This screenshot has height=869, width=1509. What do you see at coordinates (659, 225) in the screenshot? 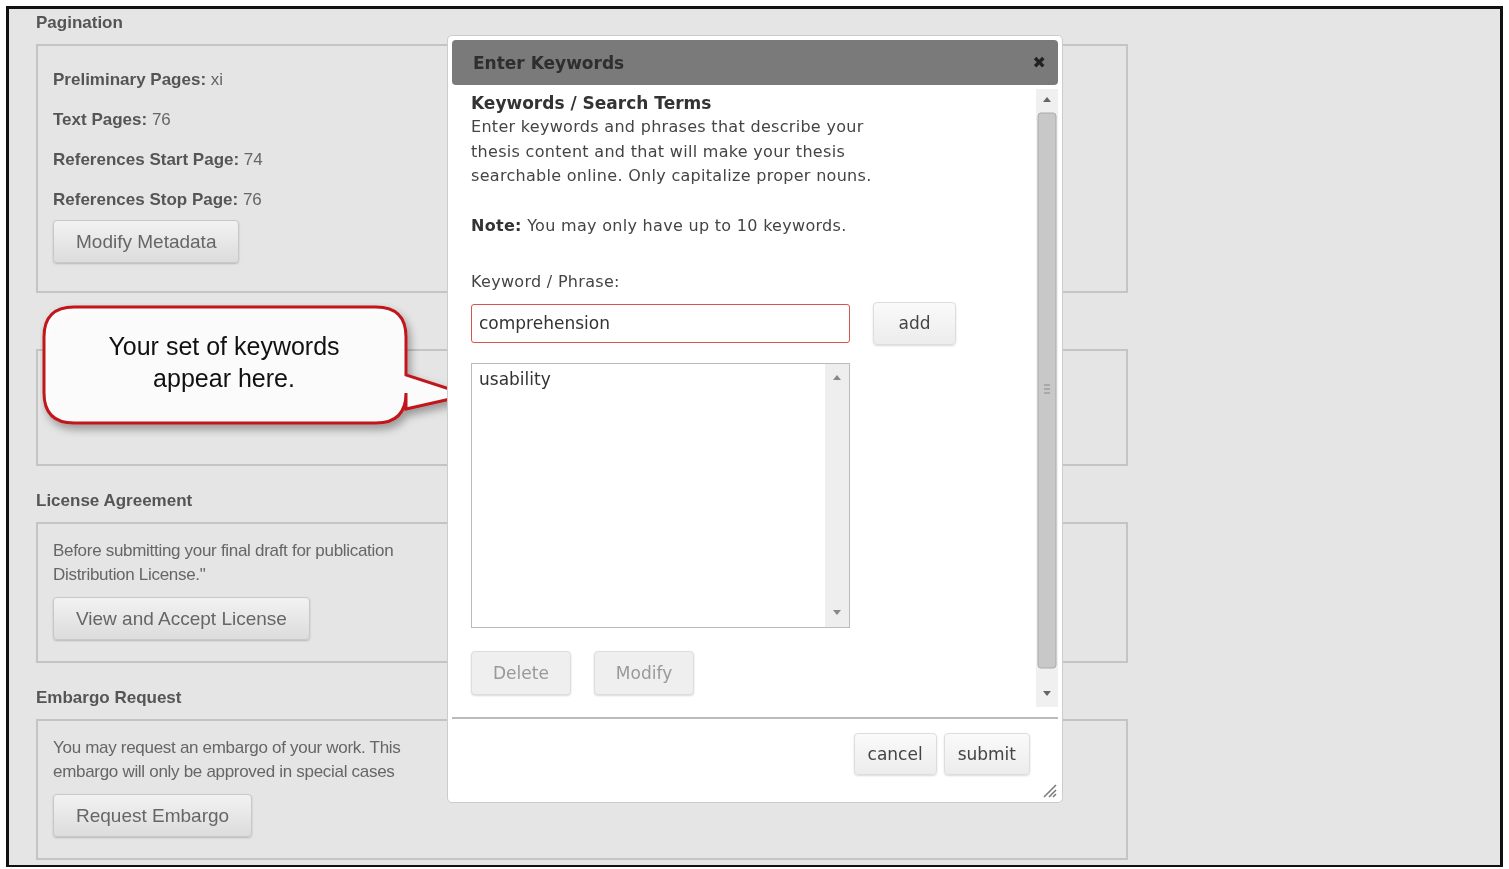
I see `note-text: Note: You may only have up to 10 keywords.` at bounding box center [659, 225].